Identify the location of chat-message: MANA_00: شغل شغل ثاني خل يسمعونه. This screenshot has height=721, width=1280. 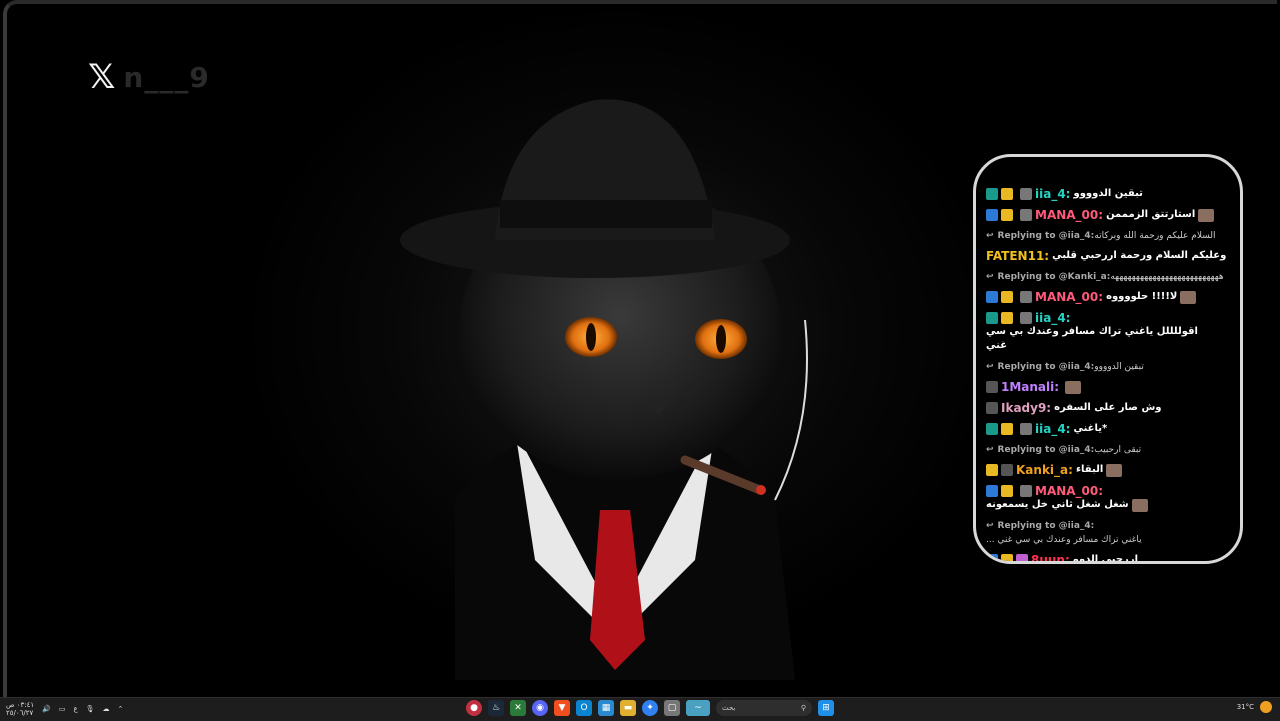
(1111, 498).